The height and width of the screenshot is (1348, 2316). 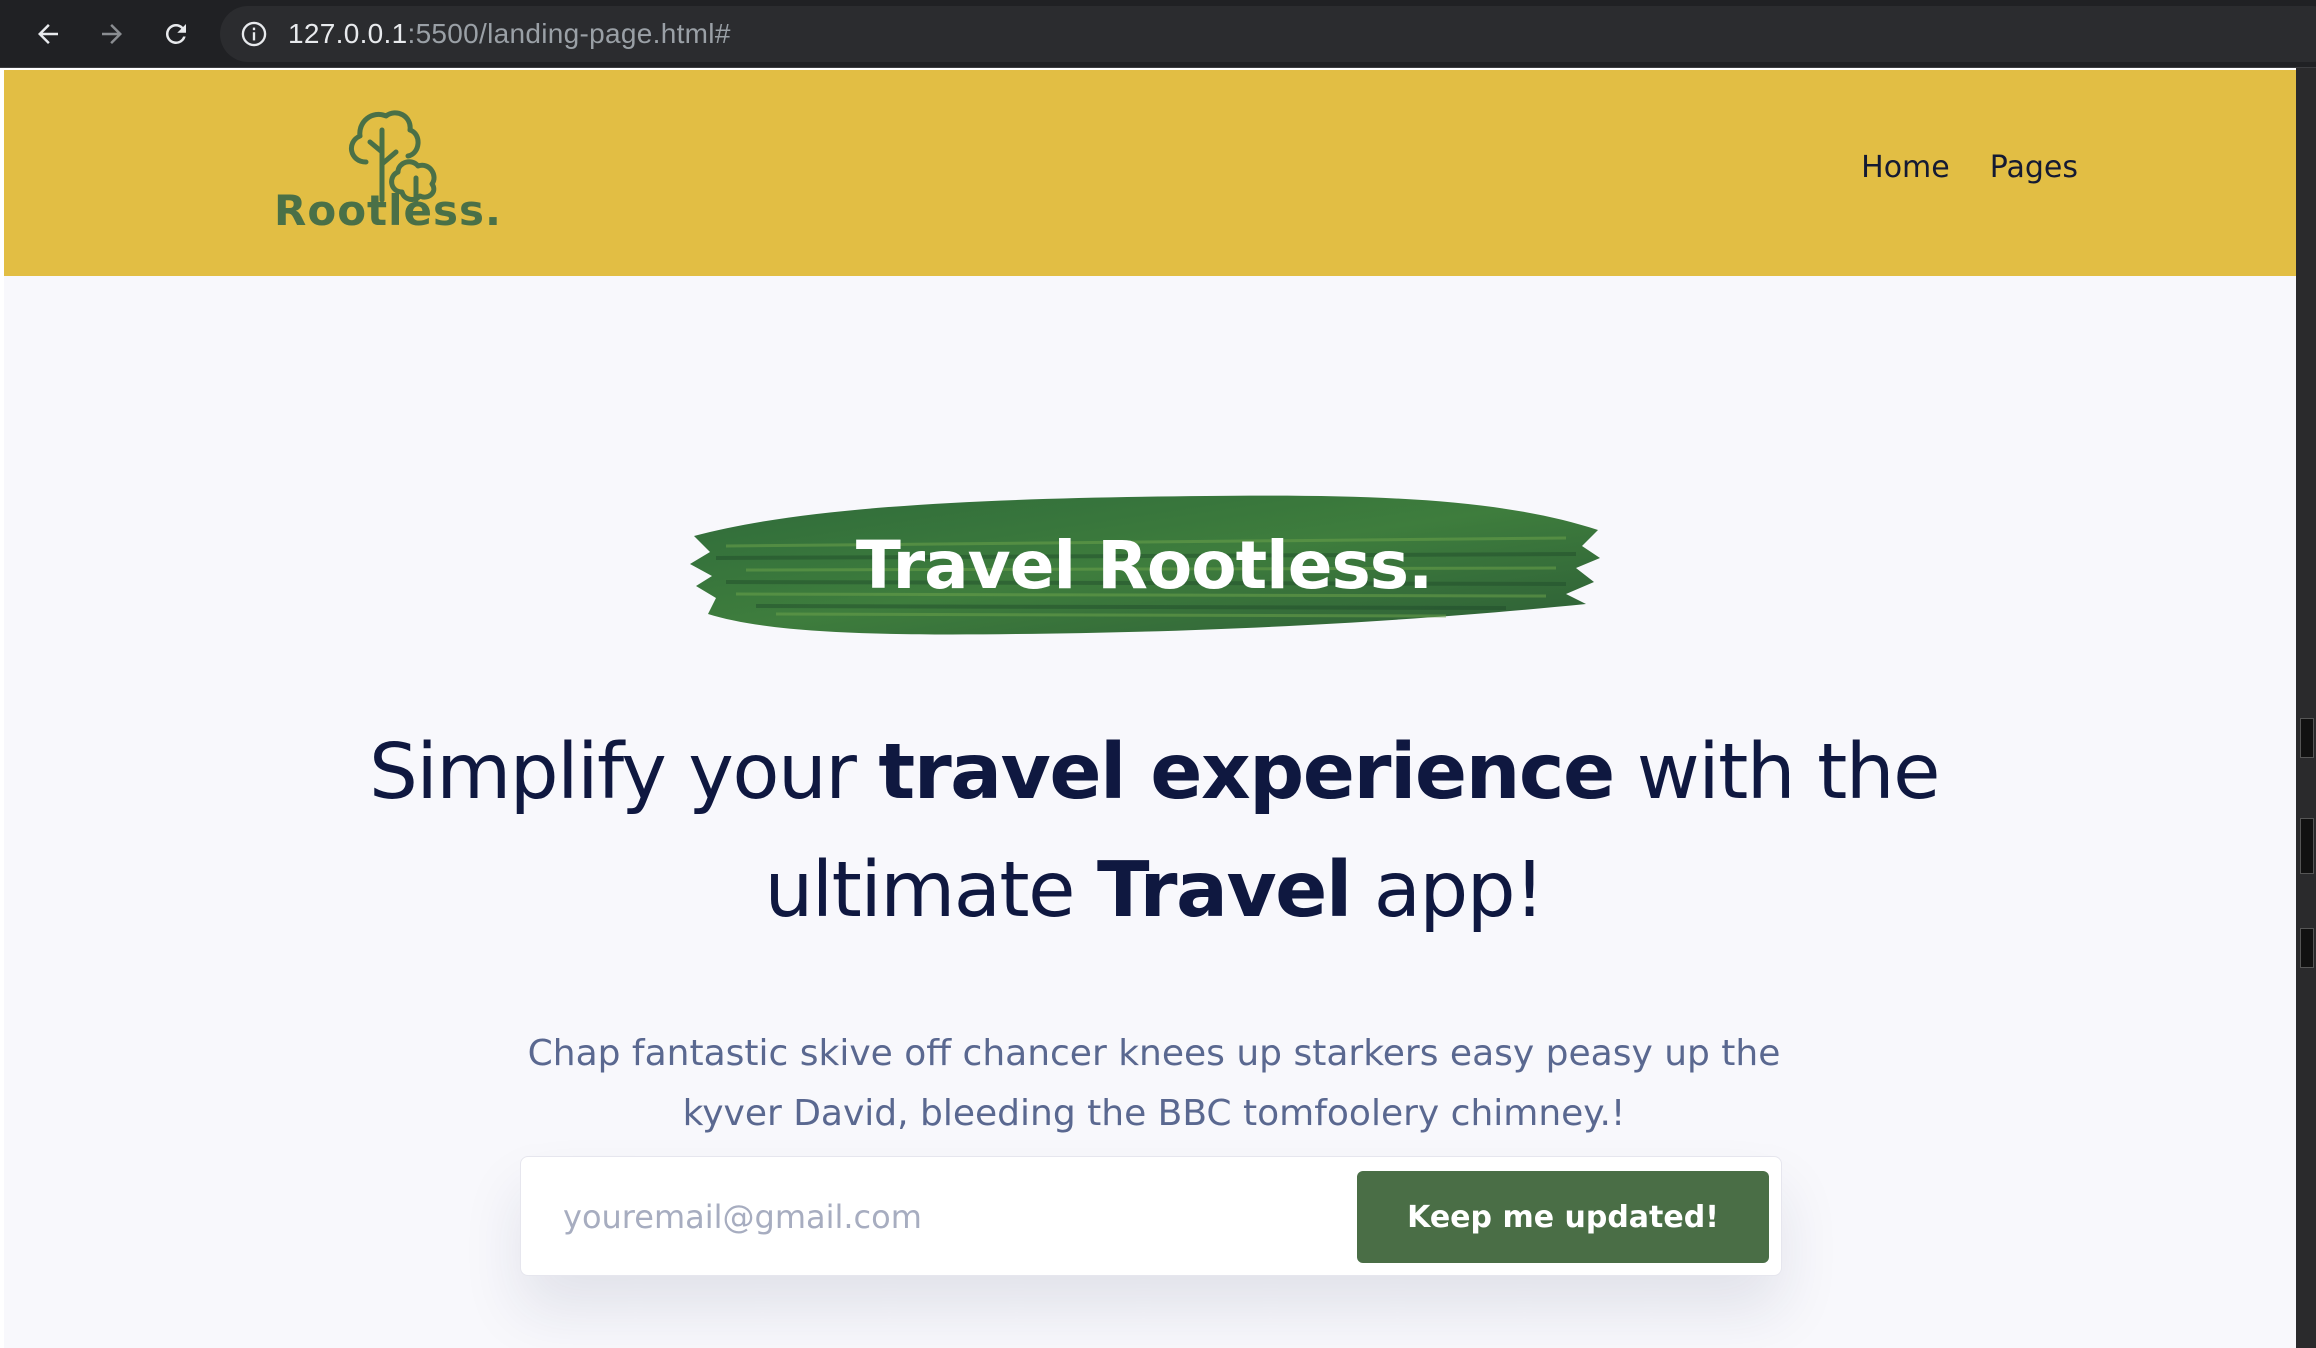 I want to click on reload-icon, so click(x=175, y=33).